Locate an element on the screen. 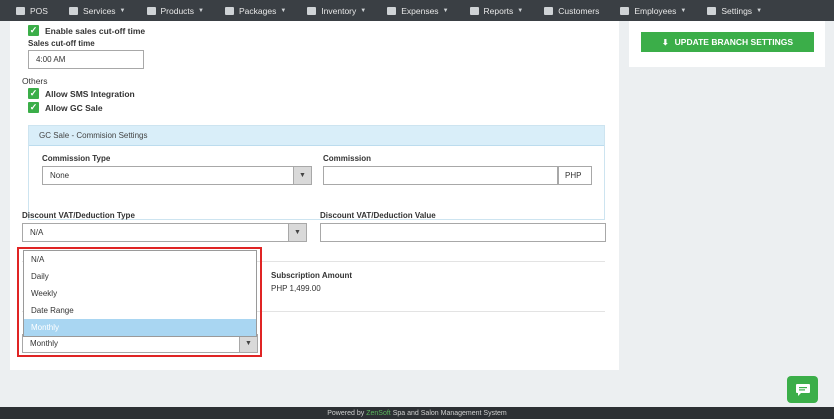 Image resolution: width=834 pixels, height=419 pixels. allow-sms-checkbox: ✓ is located at coordinates (33, 93).